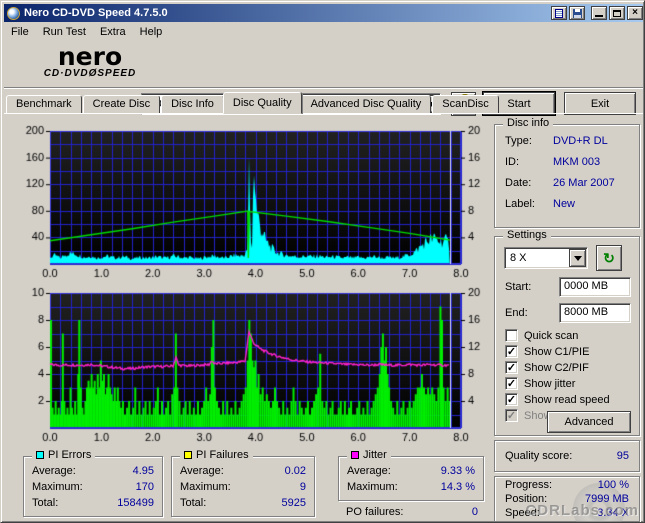 This screenshot has height=523, width=645. What do you see at coordinates (584, 183) in the screenshot?
I see `disc-date-value: 26 Mar 2007` at bounding box center [584, 183].